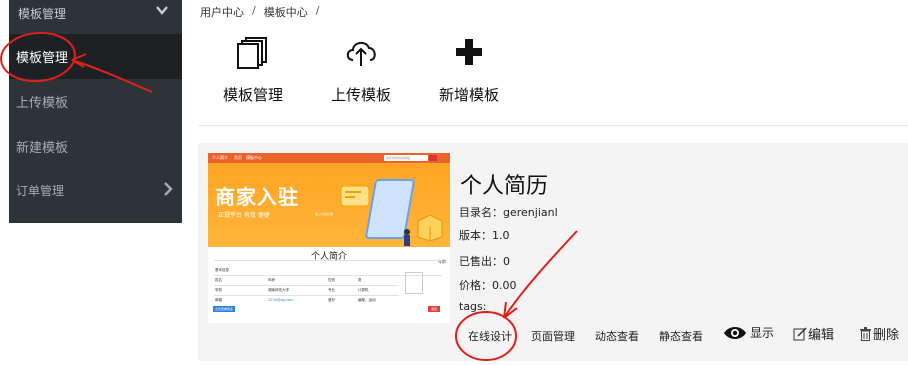  Describe the element at coordinates (259, 12) in the screenshot. I see `breadcrumb: 用户中心 / 模板中心 /` at that location.